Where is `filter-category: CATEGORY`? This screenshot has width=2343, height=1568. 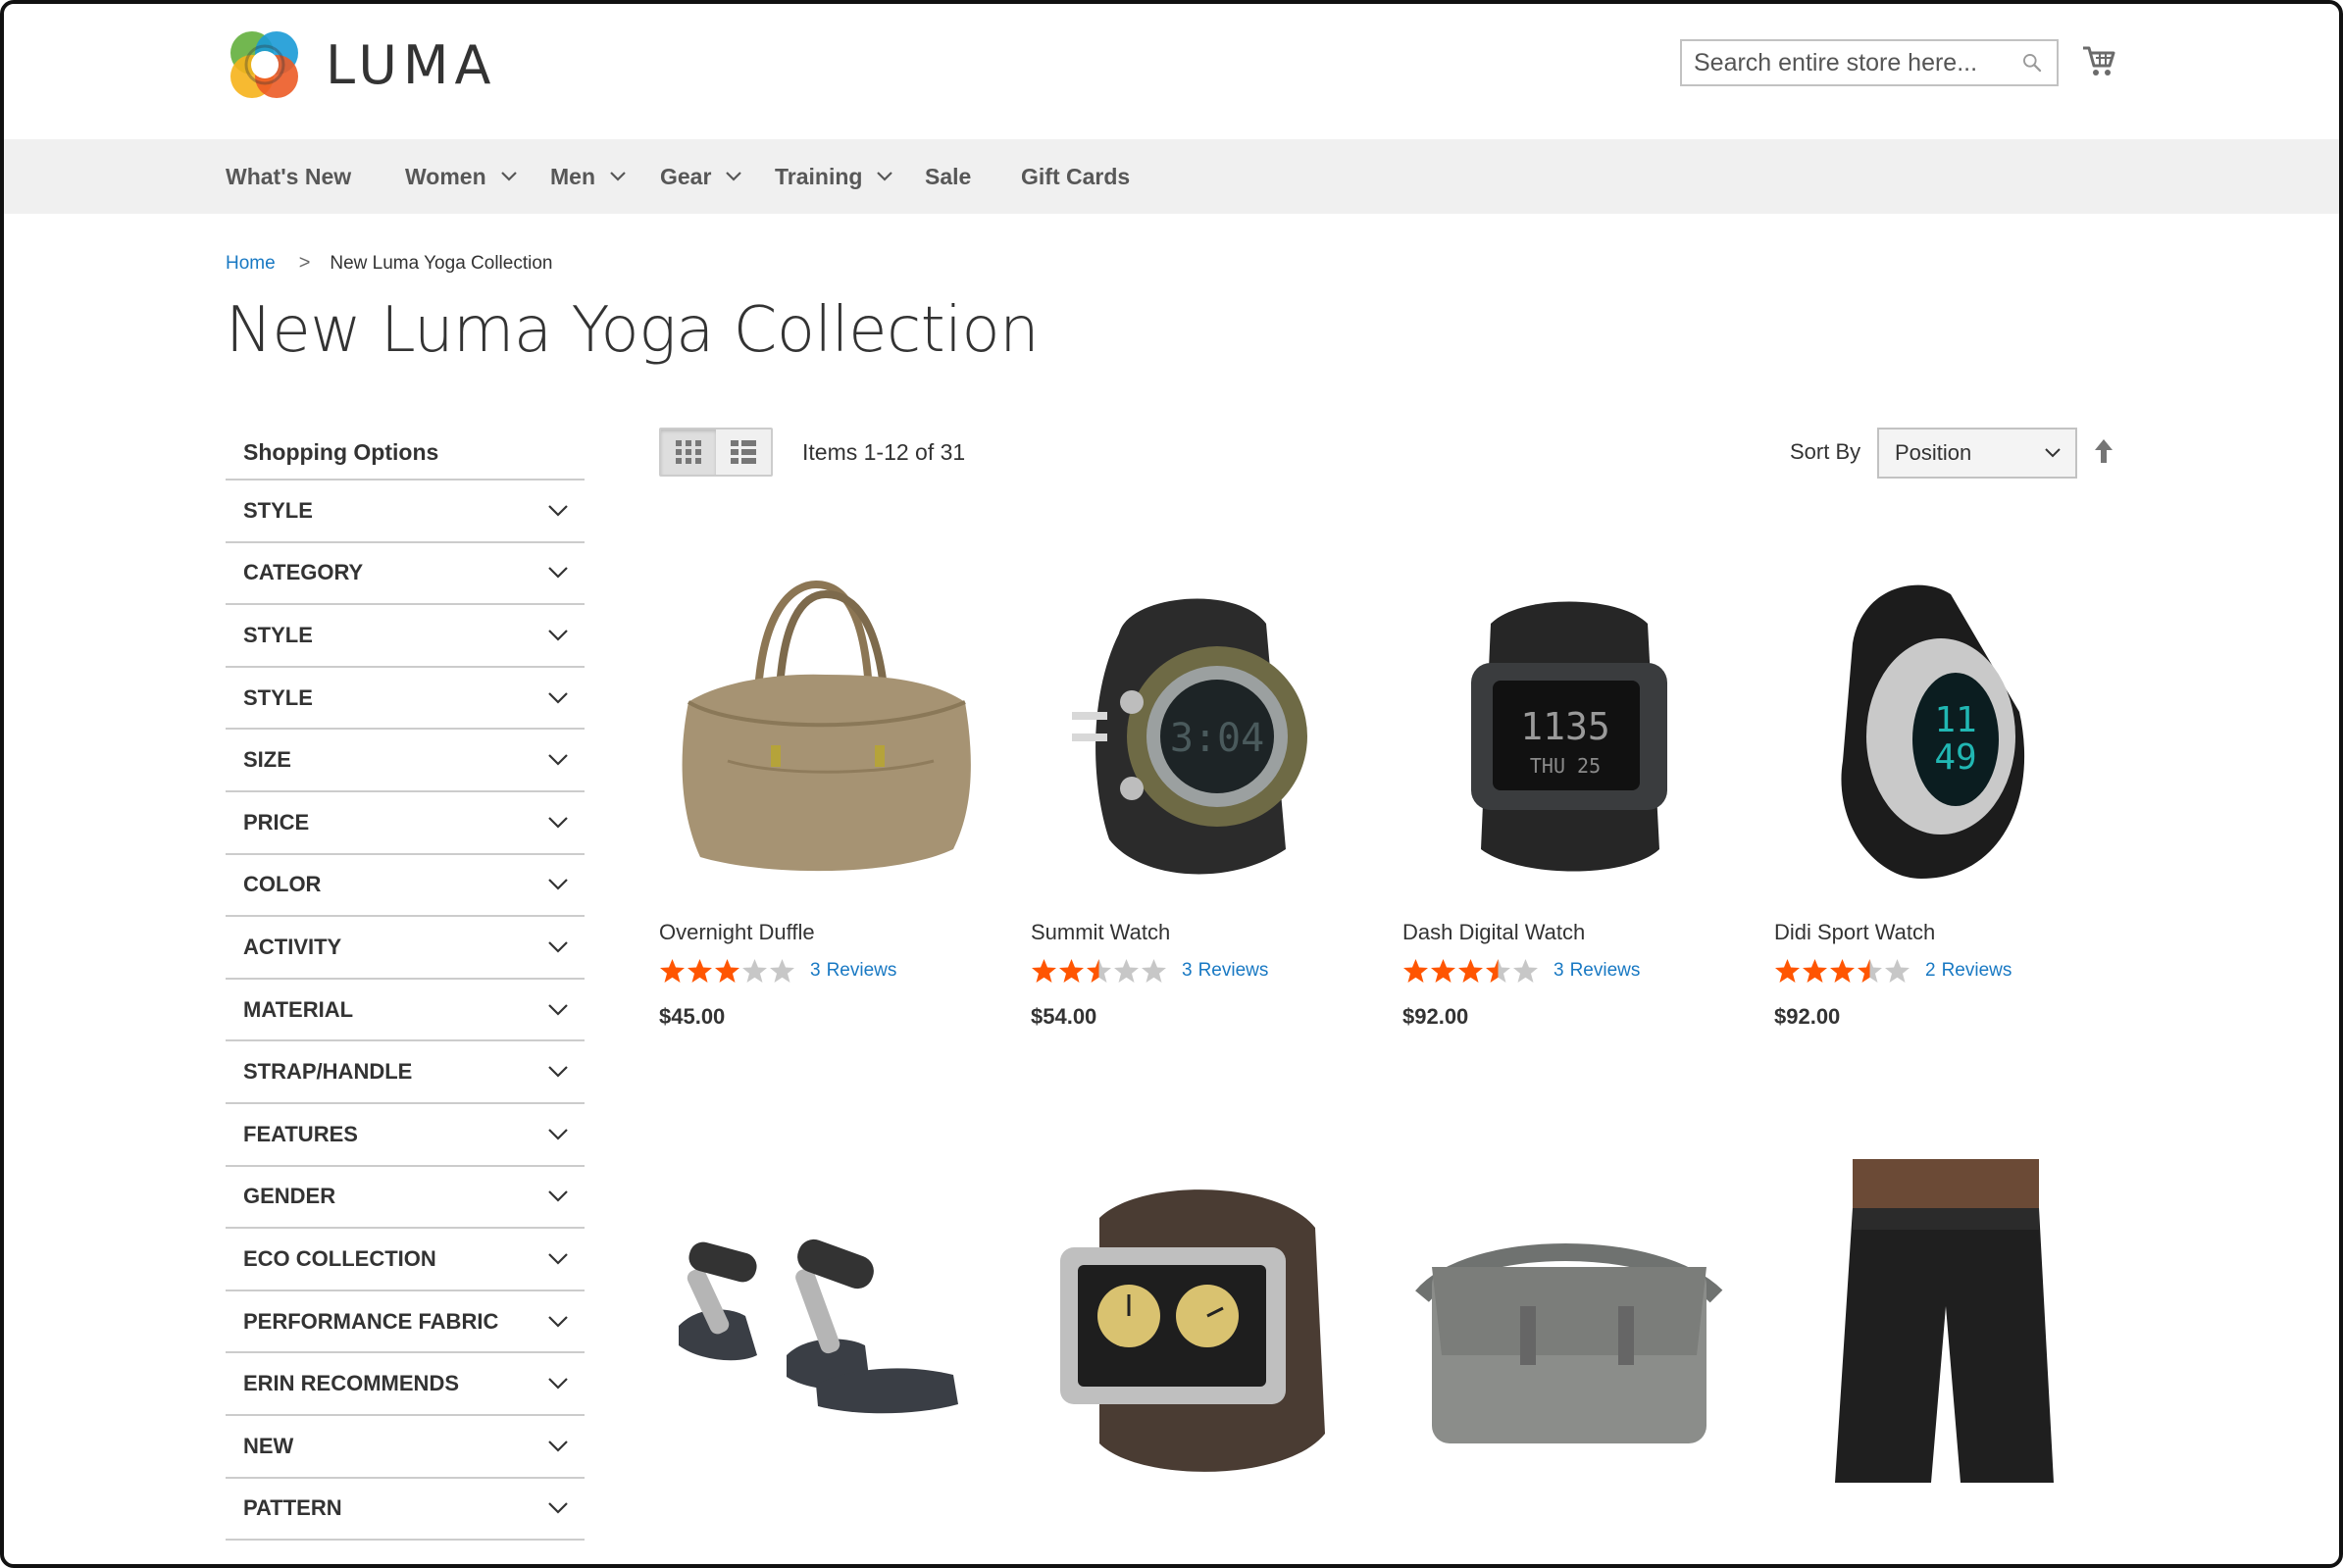
filter-category: CATEGORY is located at coordinates (405, 574).